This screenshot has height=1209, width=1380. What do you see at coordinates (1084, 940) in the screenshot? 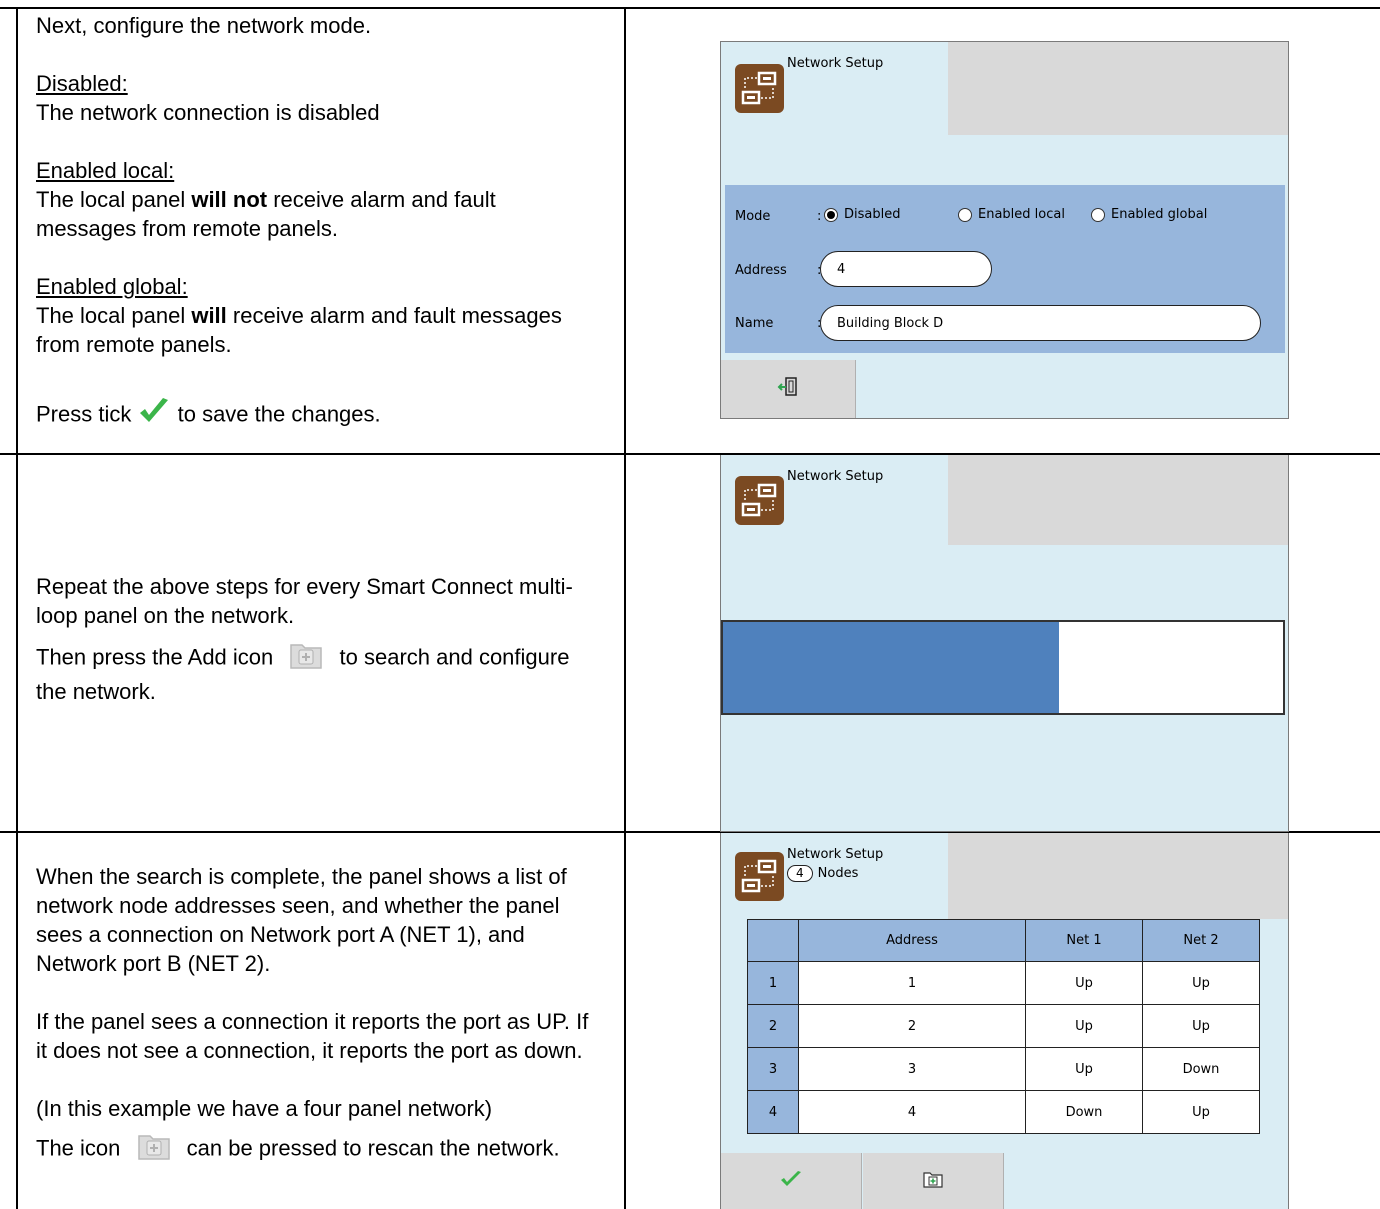
I see `column-header-net1: Net 1` at bounding box center [1084, 940].